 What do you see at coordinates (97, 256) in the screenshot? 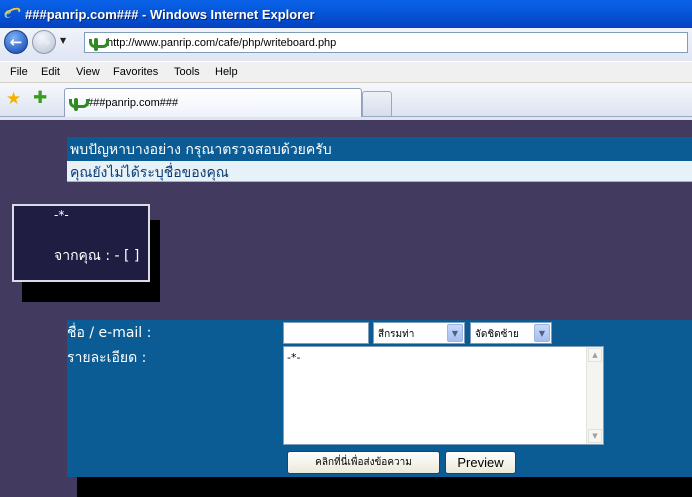
I see `preview-from: จากคุณ : - [ ]` at bounding box center [97, 256].